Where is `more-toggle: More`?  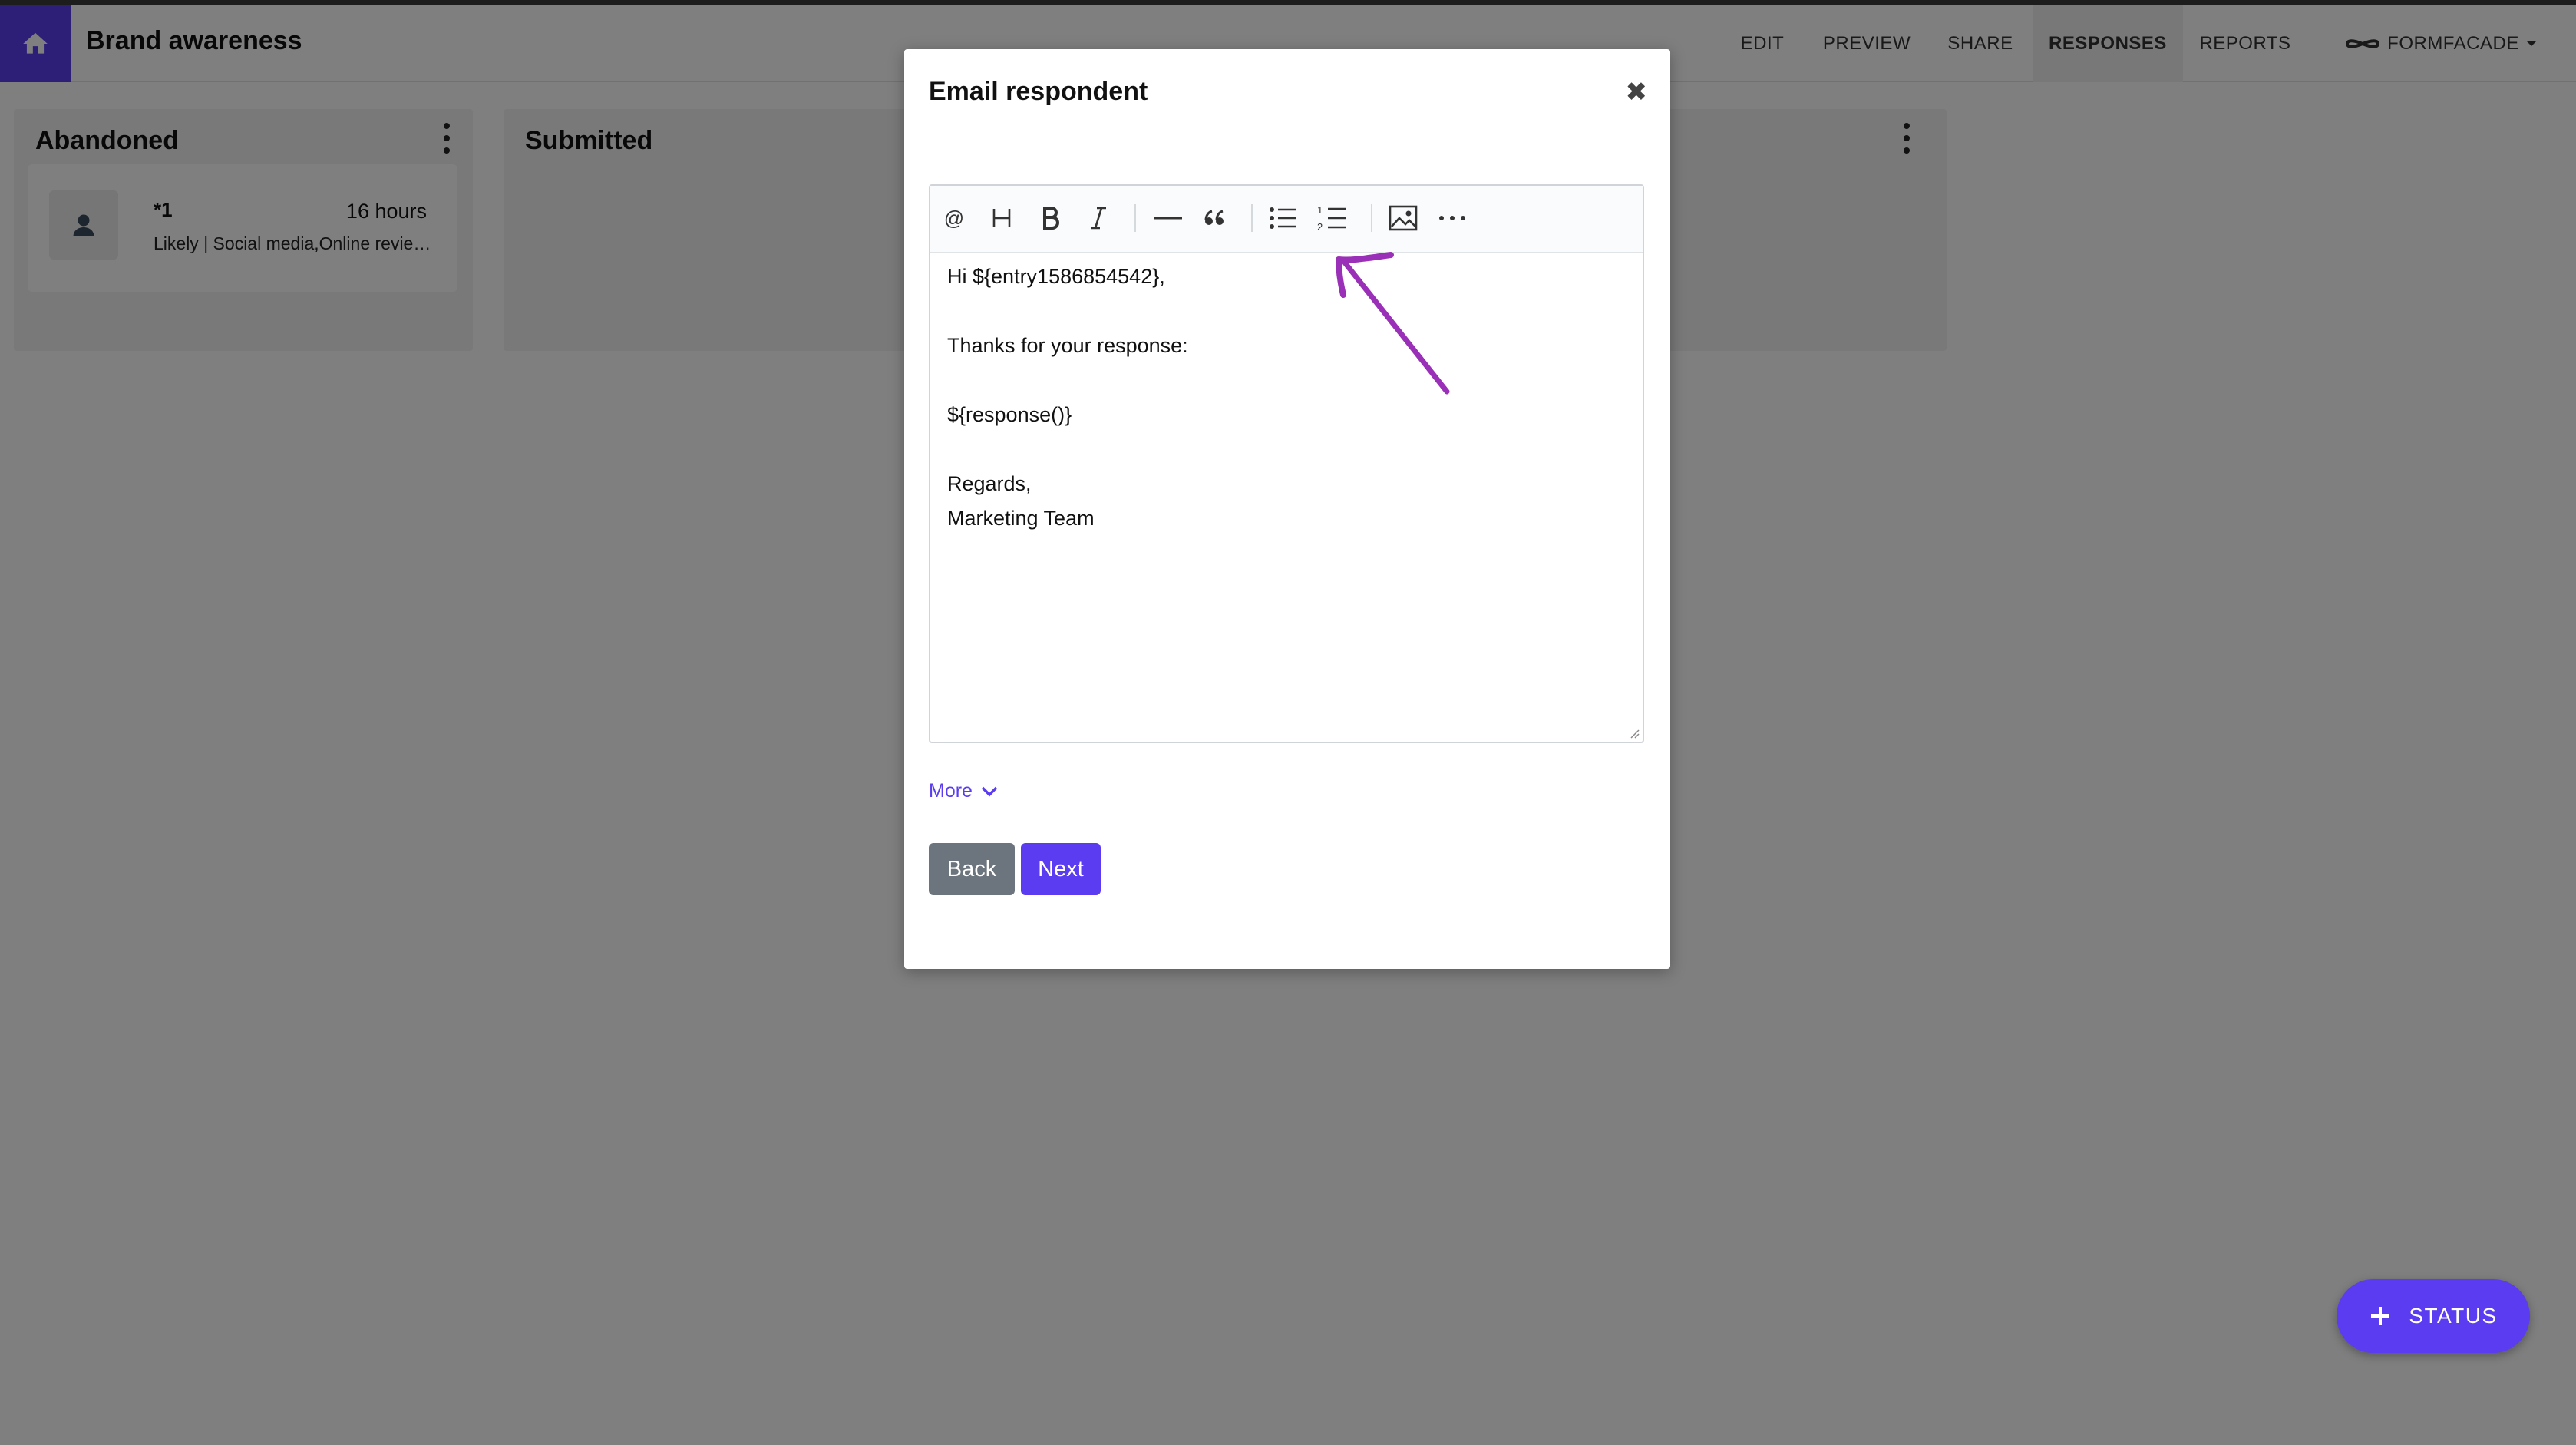
more-toggle: More is located at coordinates (964, 791).